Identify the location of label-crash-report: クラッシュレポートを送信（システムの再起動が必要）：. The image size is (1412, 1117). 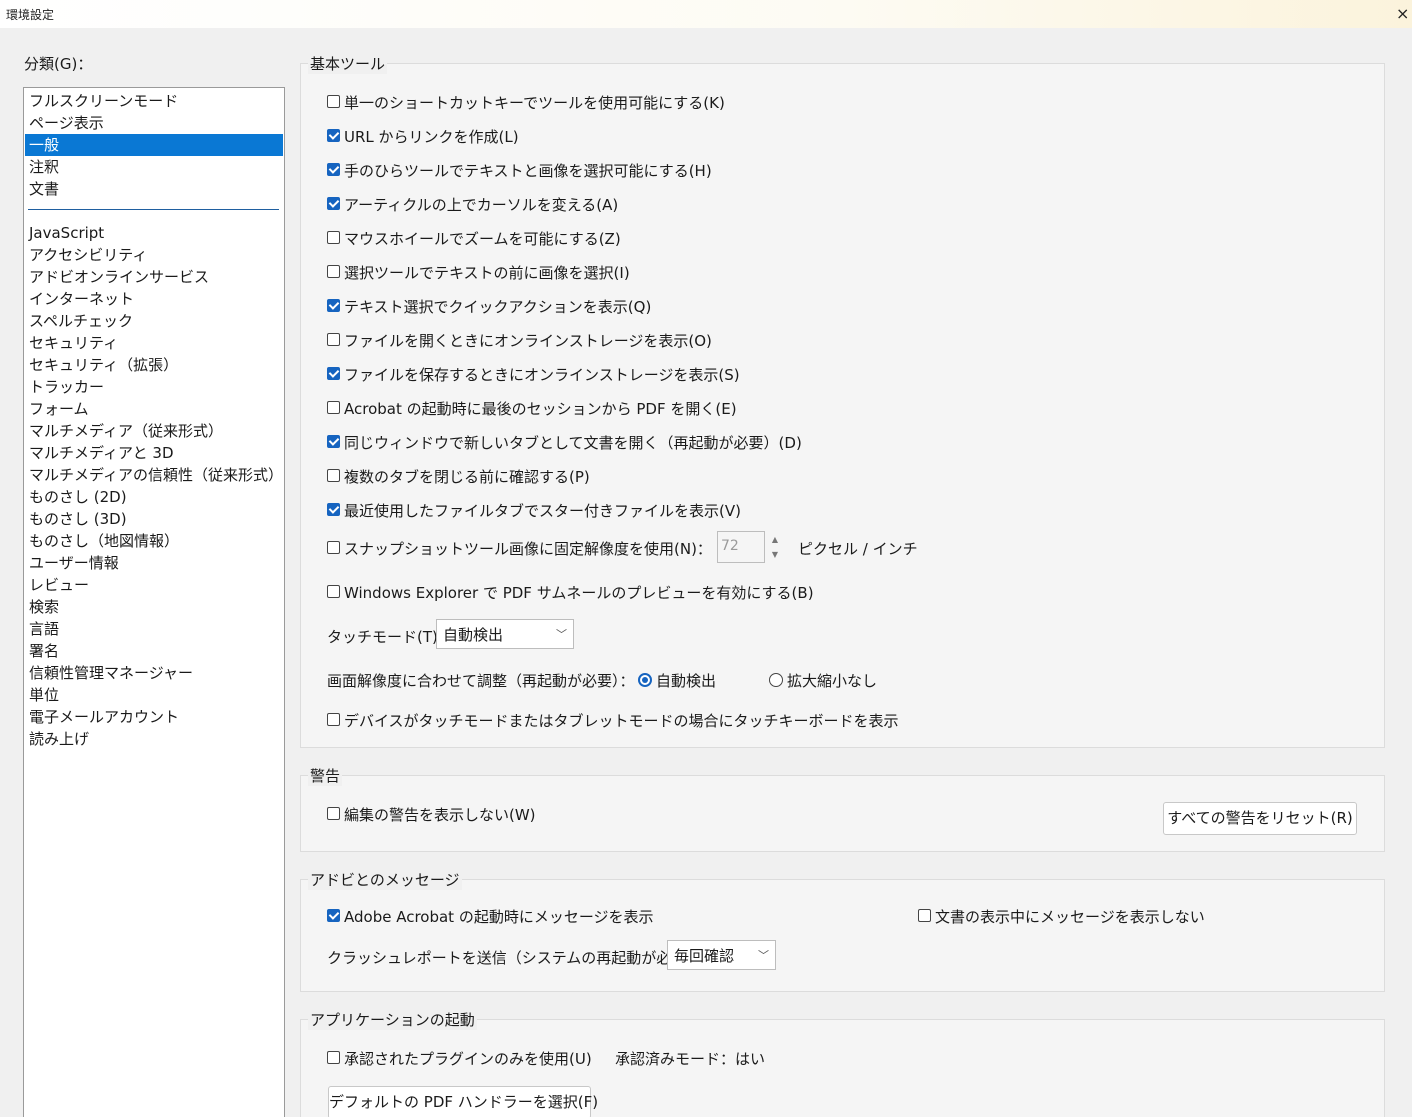
(518, 958).